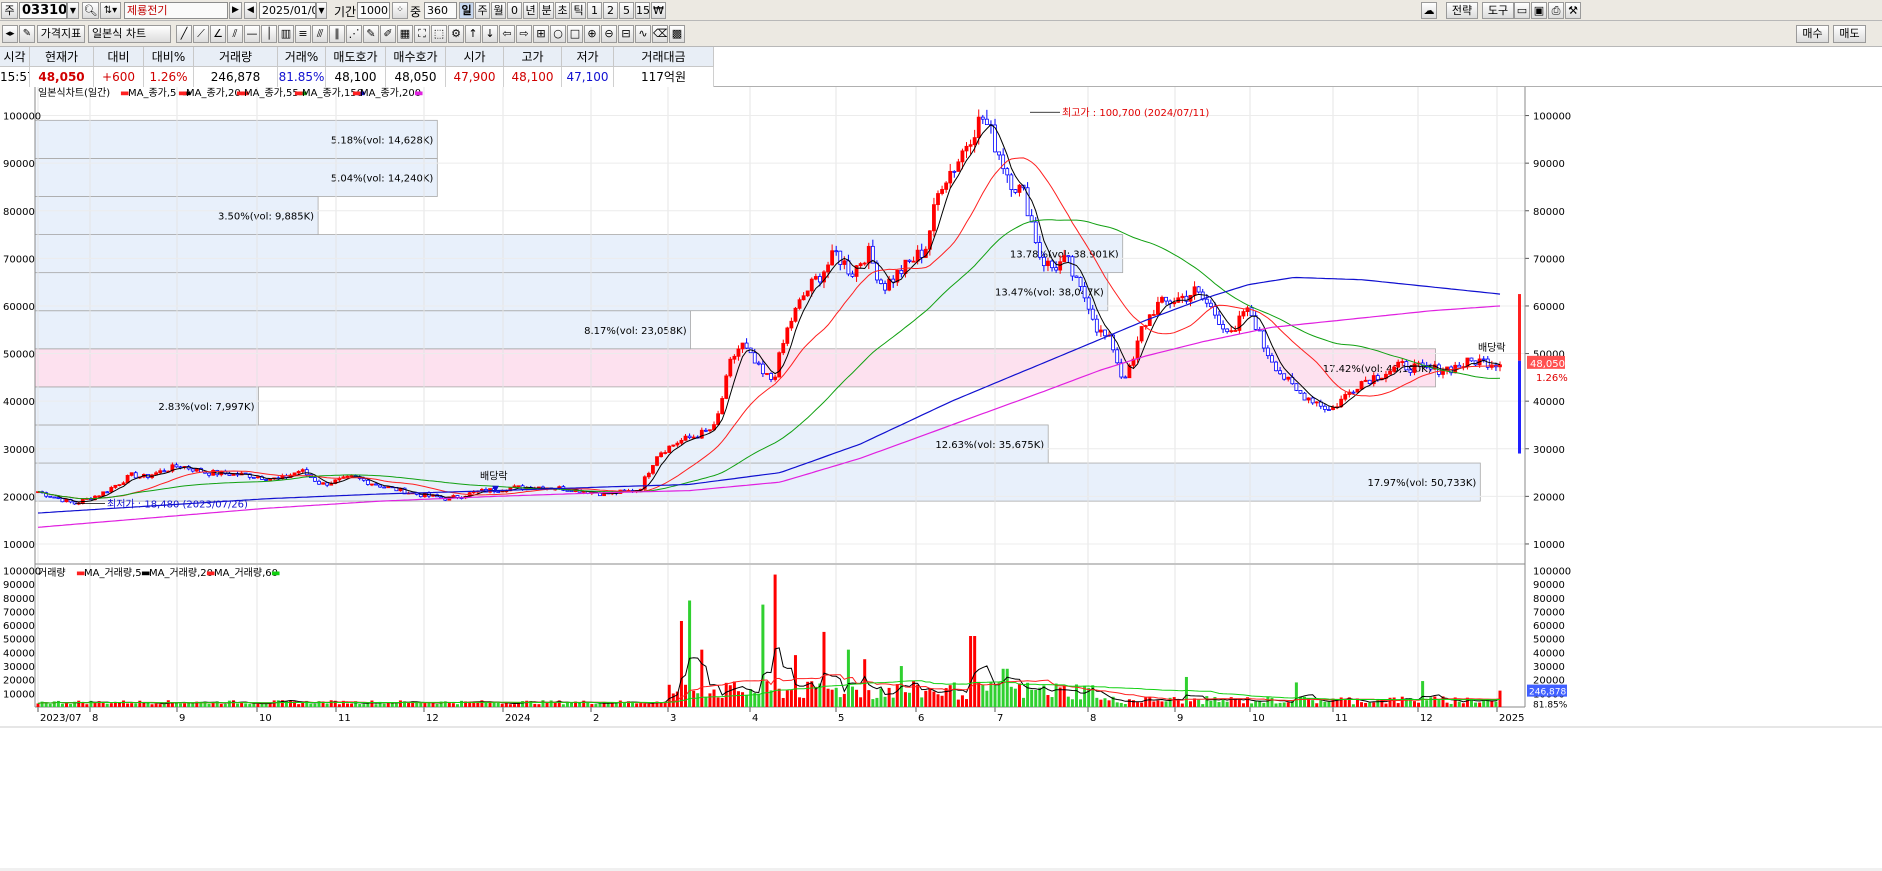 The image size is (1882, 871). Describe the element at coordinates (269, 34) in the screenshot. I see `vline-tool-icon: │` at that location.